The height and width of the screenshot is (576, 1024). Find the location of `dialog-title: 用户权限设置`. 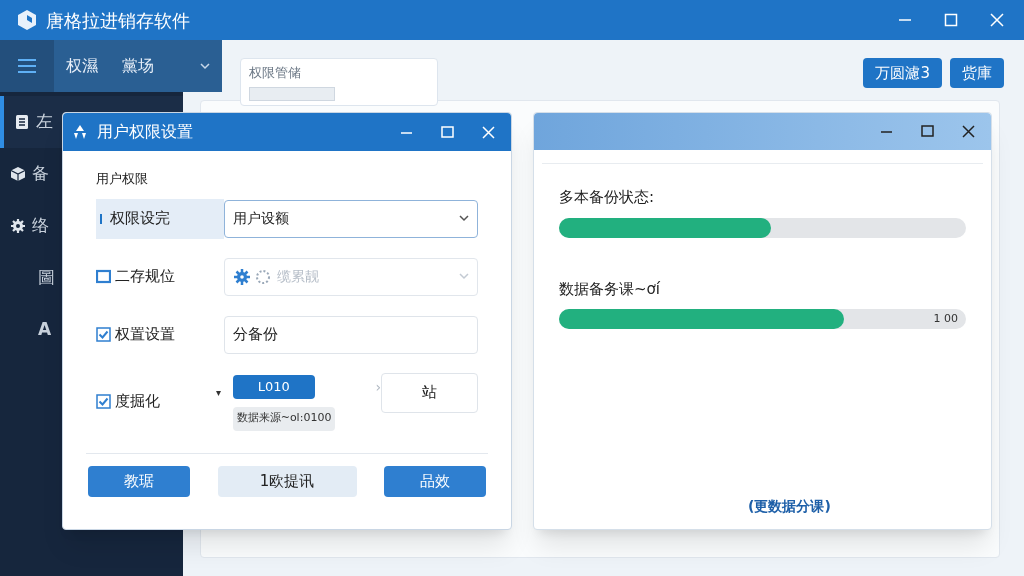

dialog-title: 用户权限设置 is located at coordinates (145, 132).